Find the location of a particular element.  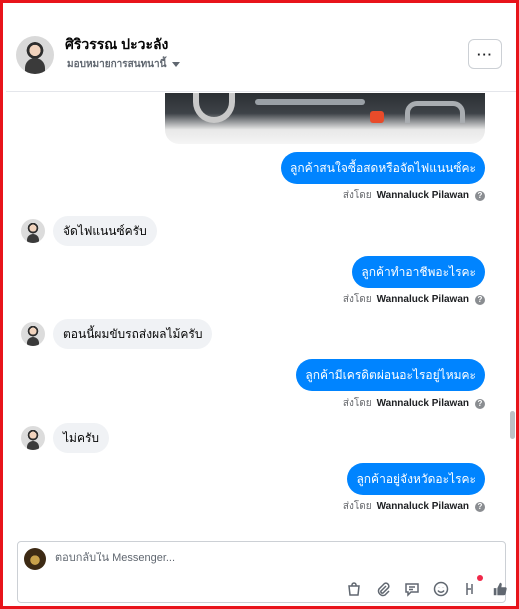

reply-composer is located at coordinates (263, 572).